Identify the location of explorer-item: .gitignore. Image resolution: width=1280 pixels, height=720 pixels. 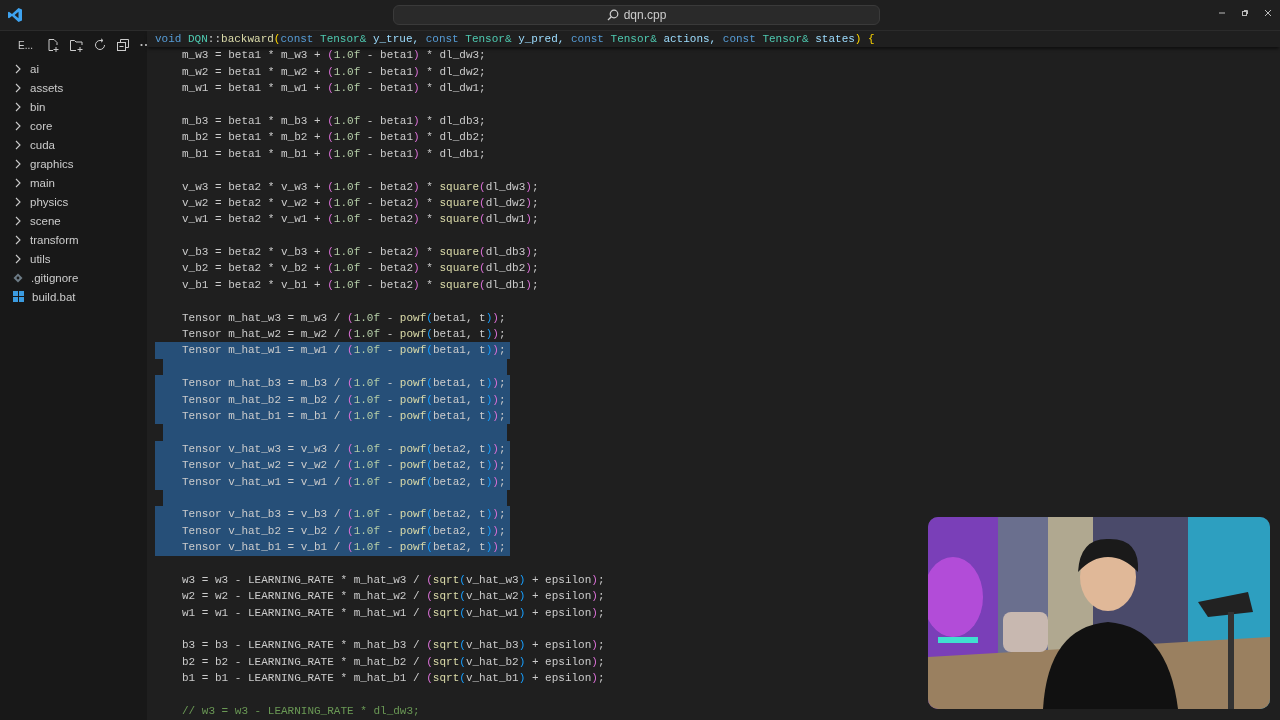
(73, 277).